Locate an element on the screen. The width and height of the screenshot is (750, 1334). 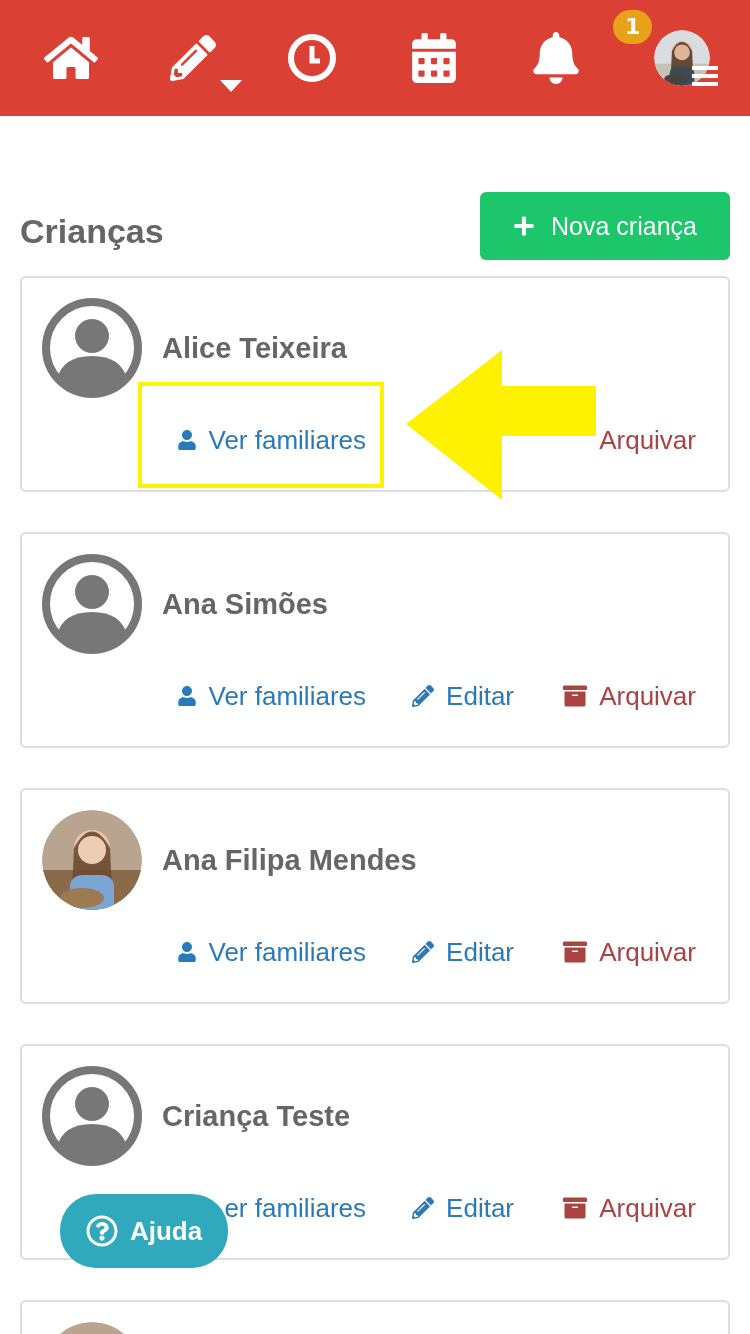
page-title: Crianças is located at coordinates (92, 231).